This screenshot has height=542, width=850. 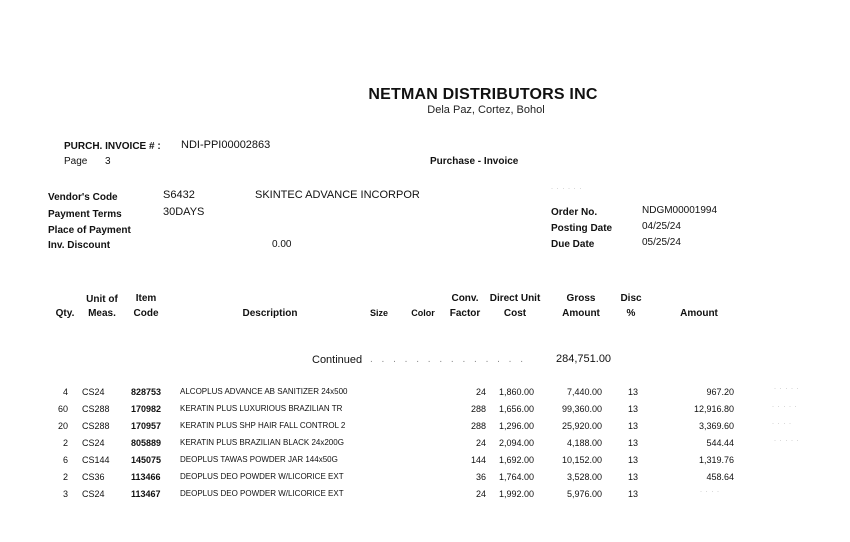 What do you see at coordinates (79, 245) in the screenshot?
I see `inv-discount-label: Inv. Discount` at bounding box center [79, 245].